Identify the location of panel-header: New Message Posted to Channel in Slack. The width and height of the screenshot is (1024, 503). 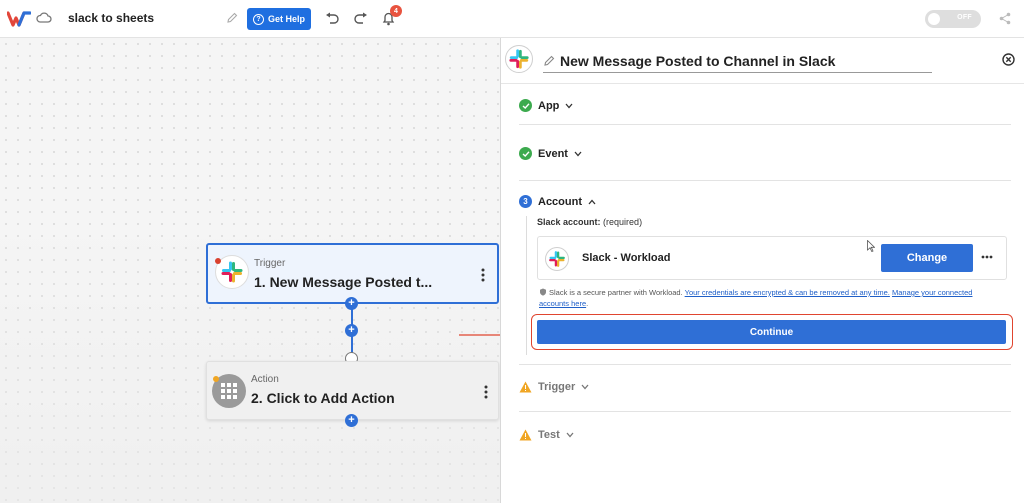
(762, 61).